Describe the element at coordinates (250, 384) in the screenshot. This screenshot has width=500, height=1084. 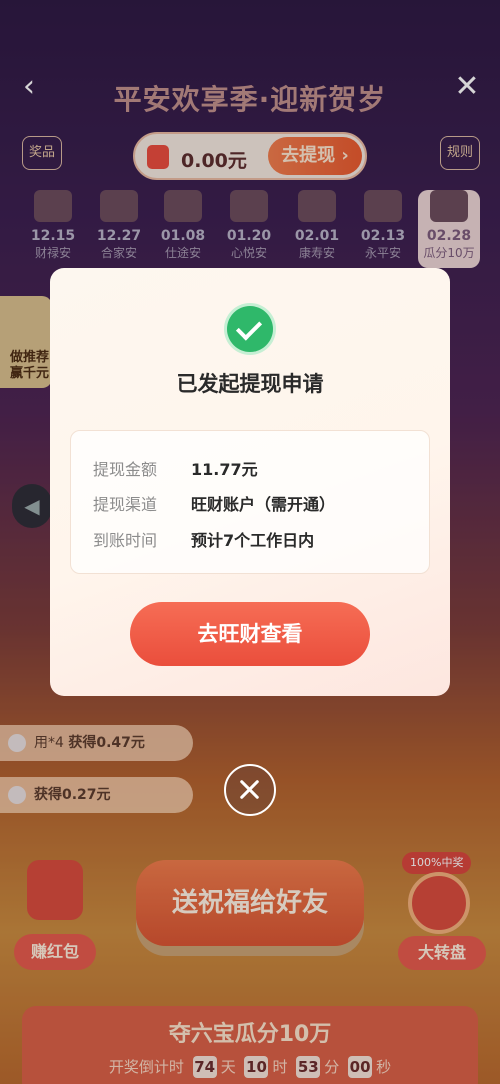
I see `dialog-title: 已发起提现申请` at that location.